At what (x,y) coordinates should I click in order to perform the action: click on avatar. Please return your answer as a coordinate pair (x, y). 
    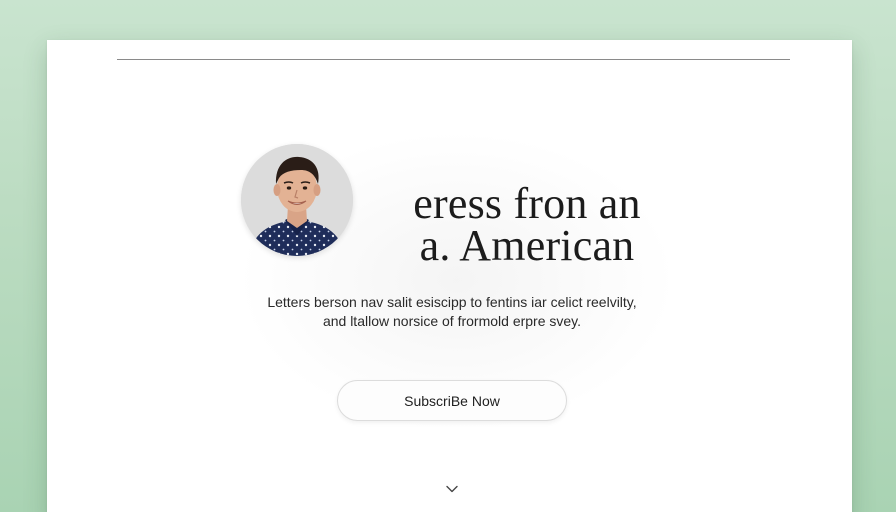
    Looking at the image, I should click on (297, 200).